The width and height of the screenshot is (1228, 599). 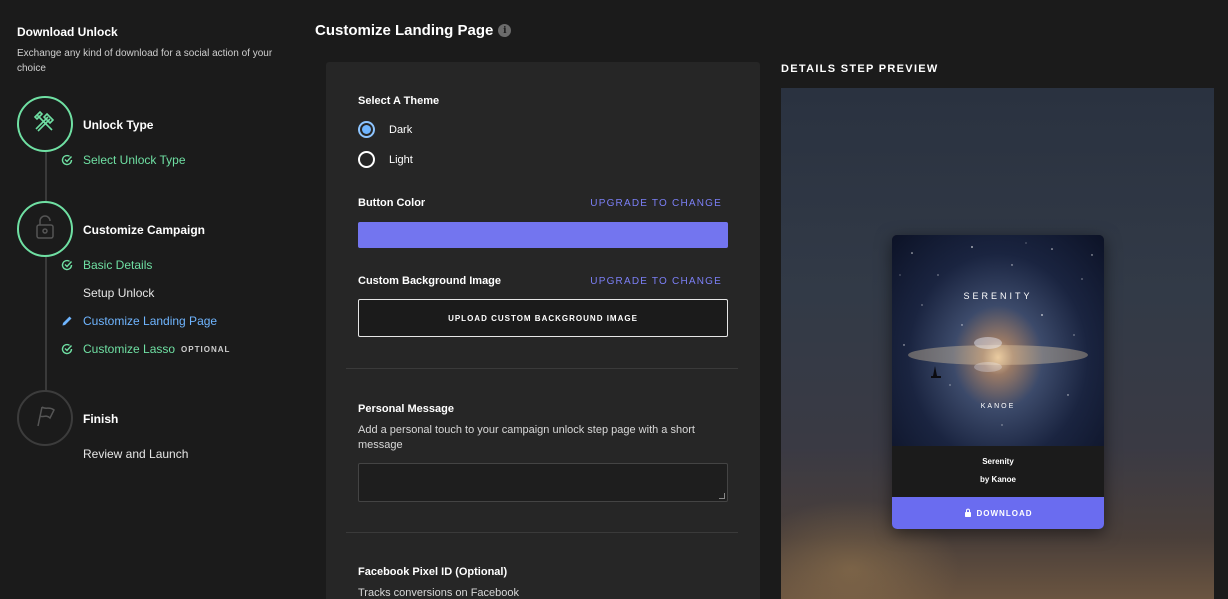 I want to click on theme-option-light: Light, so click(x=385, y=159).